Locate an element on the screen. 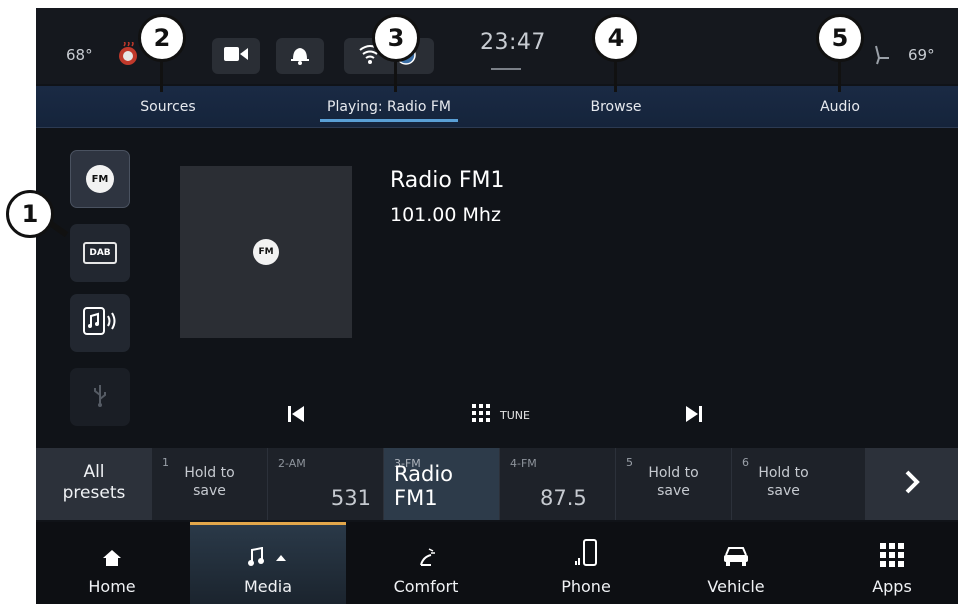 This screenshot has height=604, width=958. all-presets-button: All presets is located at coordinates (94, 484).